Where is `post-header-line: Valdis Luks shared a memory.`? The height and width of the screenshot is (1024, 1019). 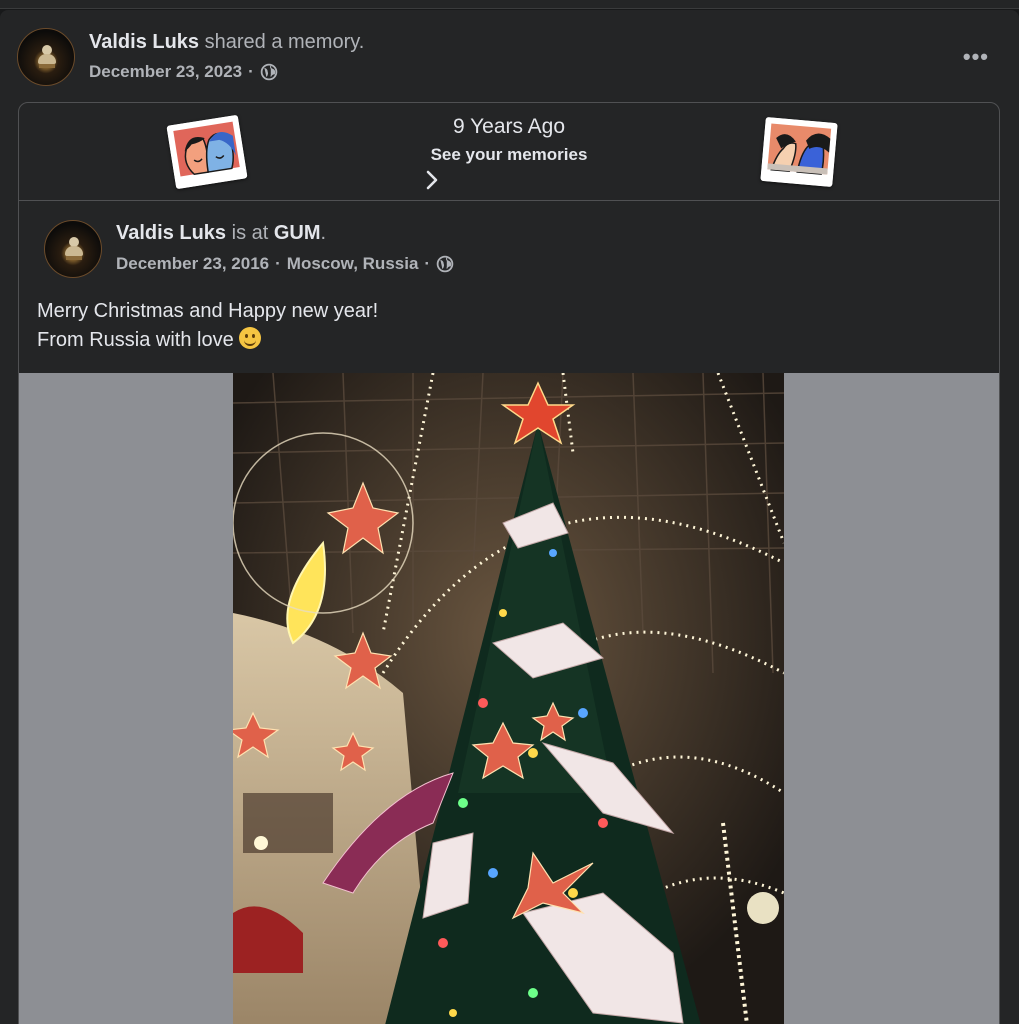
post-header-line: Valdis Luks shared a memory. is located at coordinates (226, 42).